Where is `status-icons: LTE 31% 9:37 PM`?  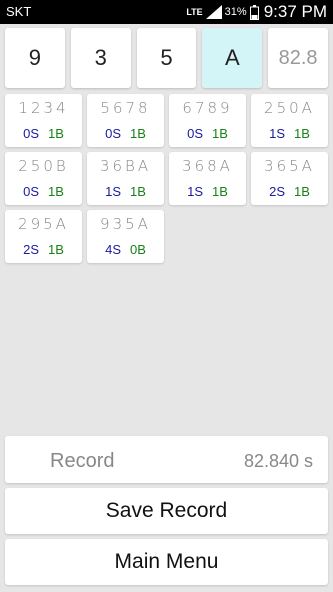 status-icons: LTE 31% 9:37 PM is located at coordinates (256, 12).